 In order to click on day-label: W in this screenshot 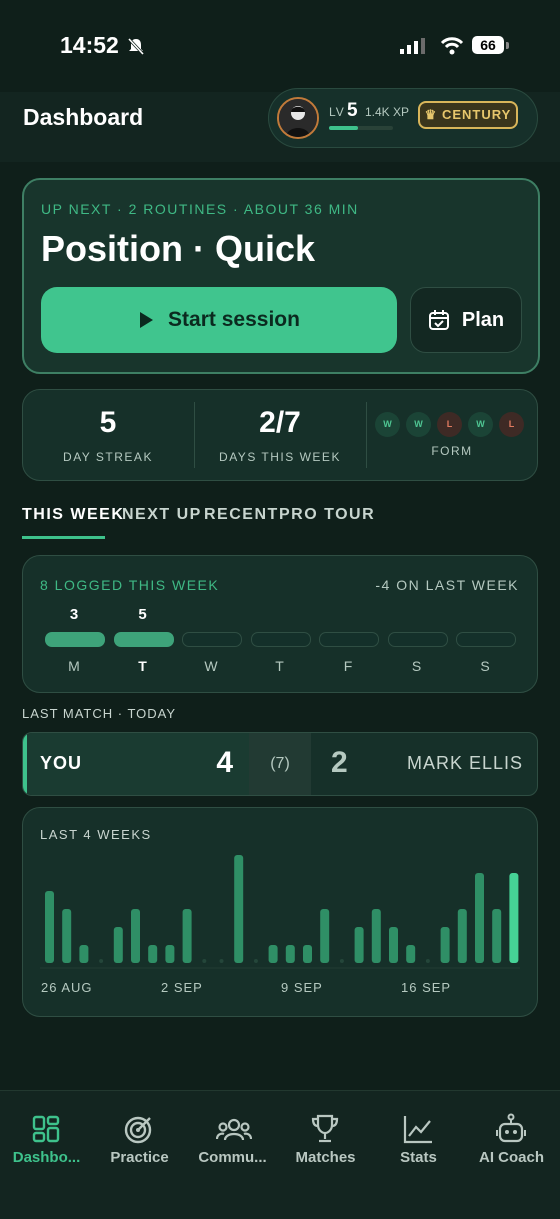, I will do `click(211, 666)`.